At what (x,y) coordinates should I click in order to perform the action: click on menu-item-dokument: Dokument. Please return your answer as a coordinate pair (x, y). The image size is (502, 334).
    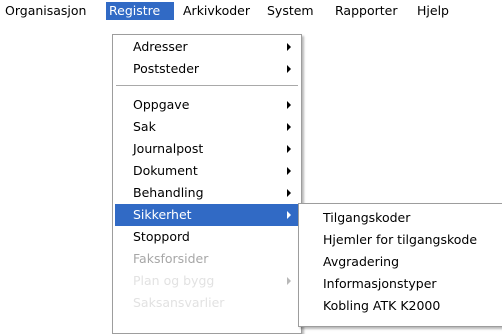
    Looking at the image, I should click on (207, 171).